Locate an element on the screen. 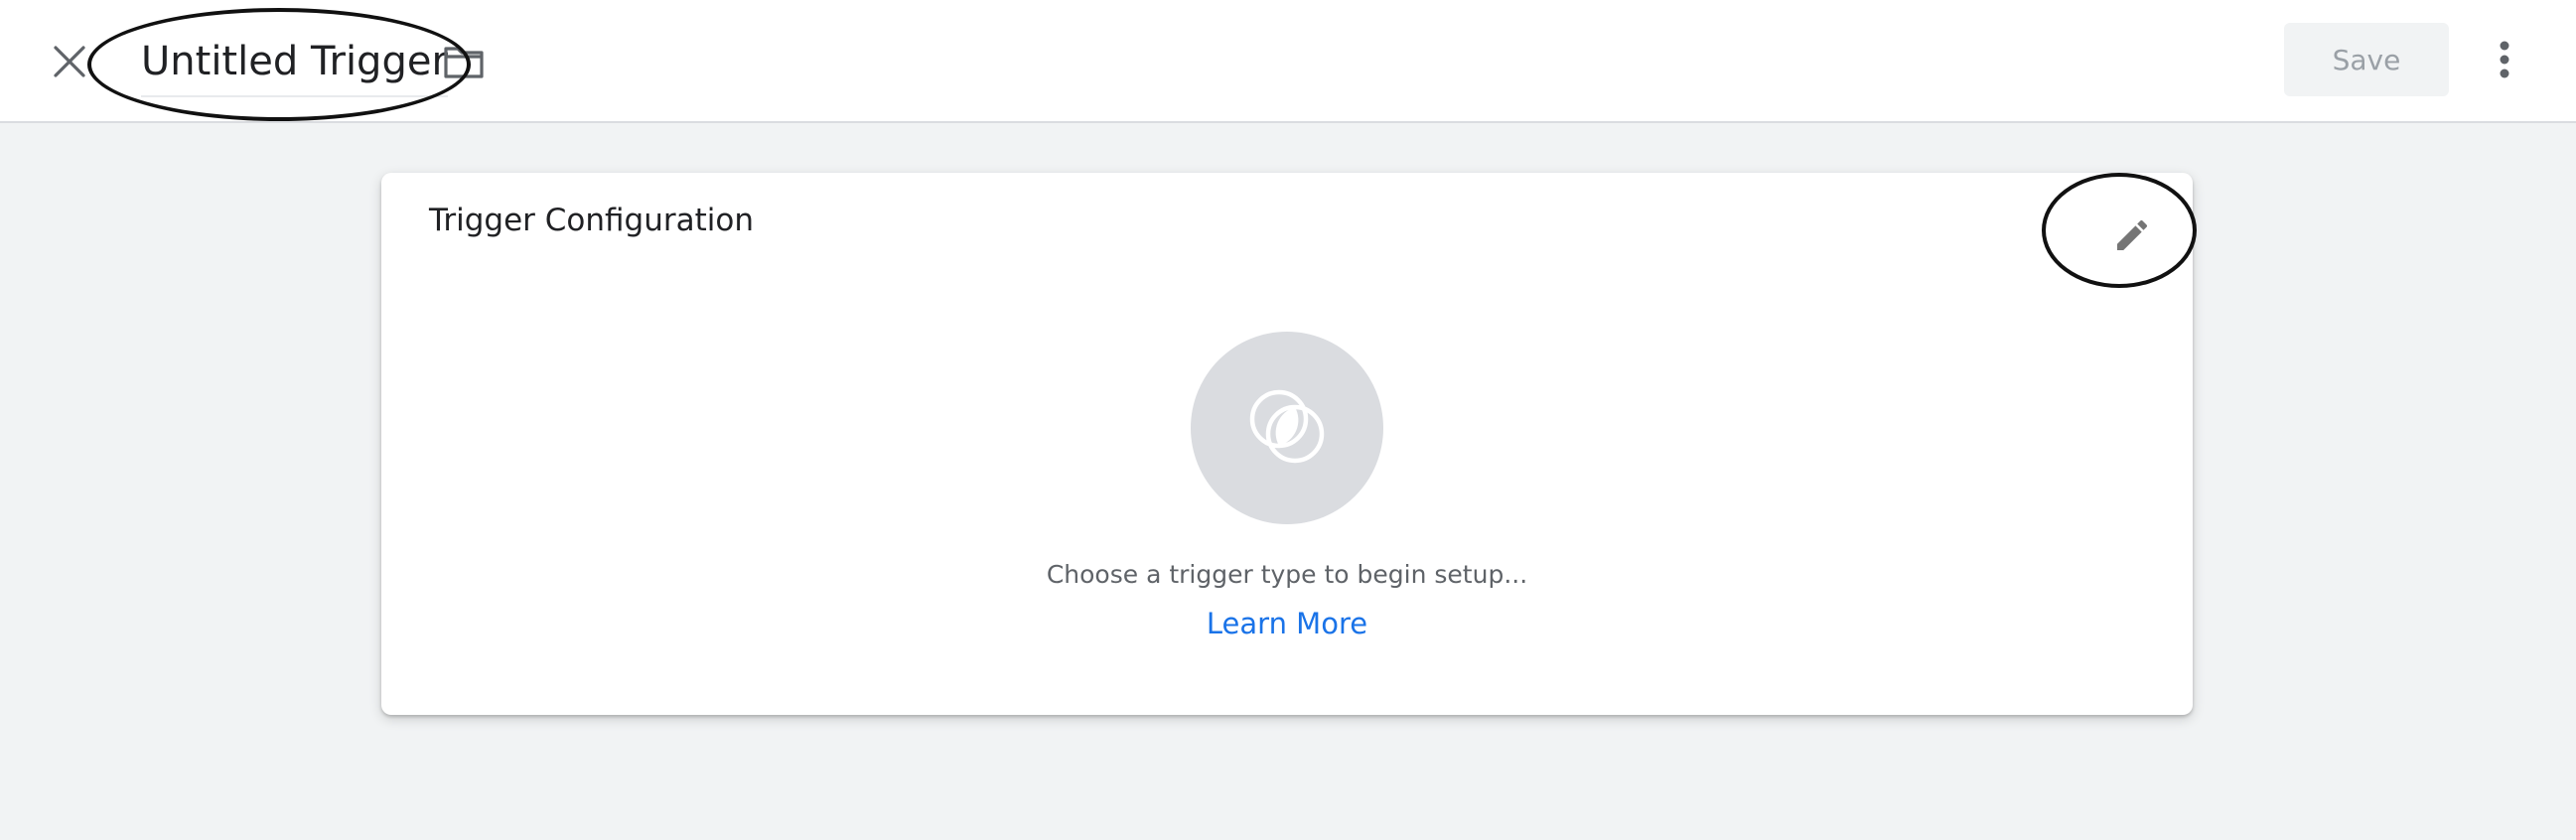  choose-trigger-type-area is located at coordinates (1287, 428).